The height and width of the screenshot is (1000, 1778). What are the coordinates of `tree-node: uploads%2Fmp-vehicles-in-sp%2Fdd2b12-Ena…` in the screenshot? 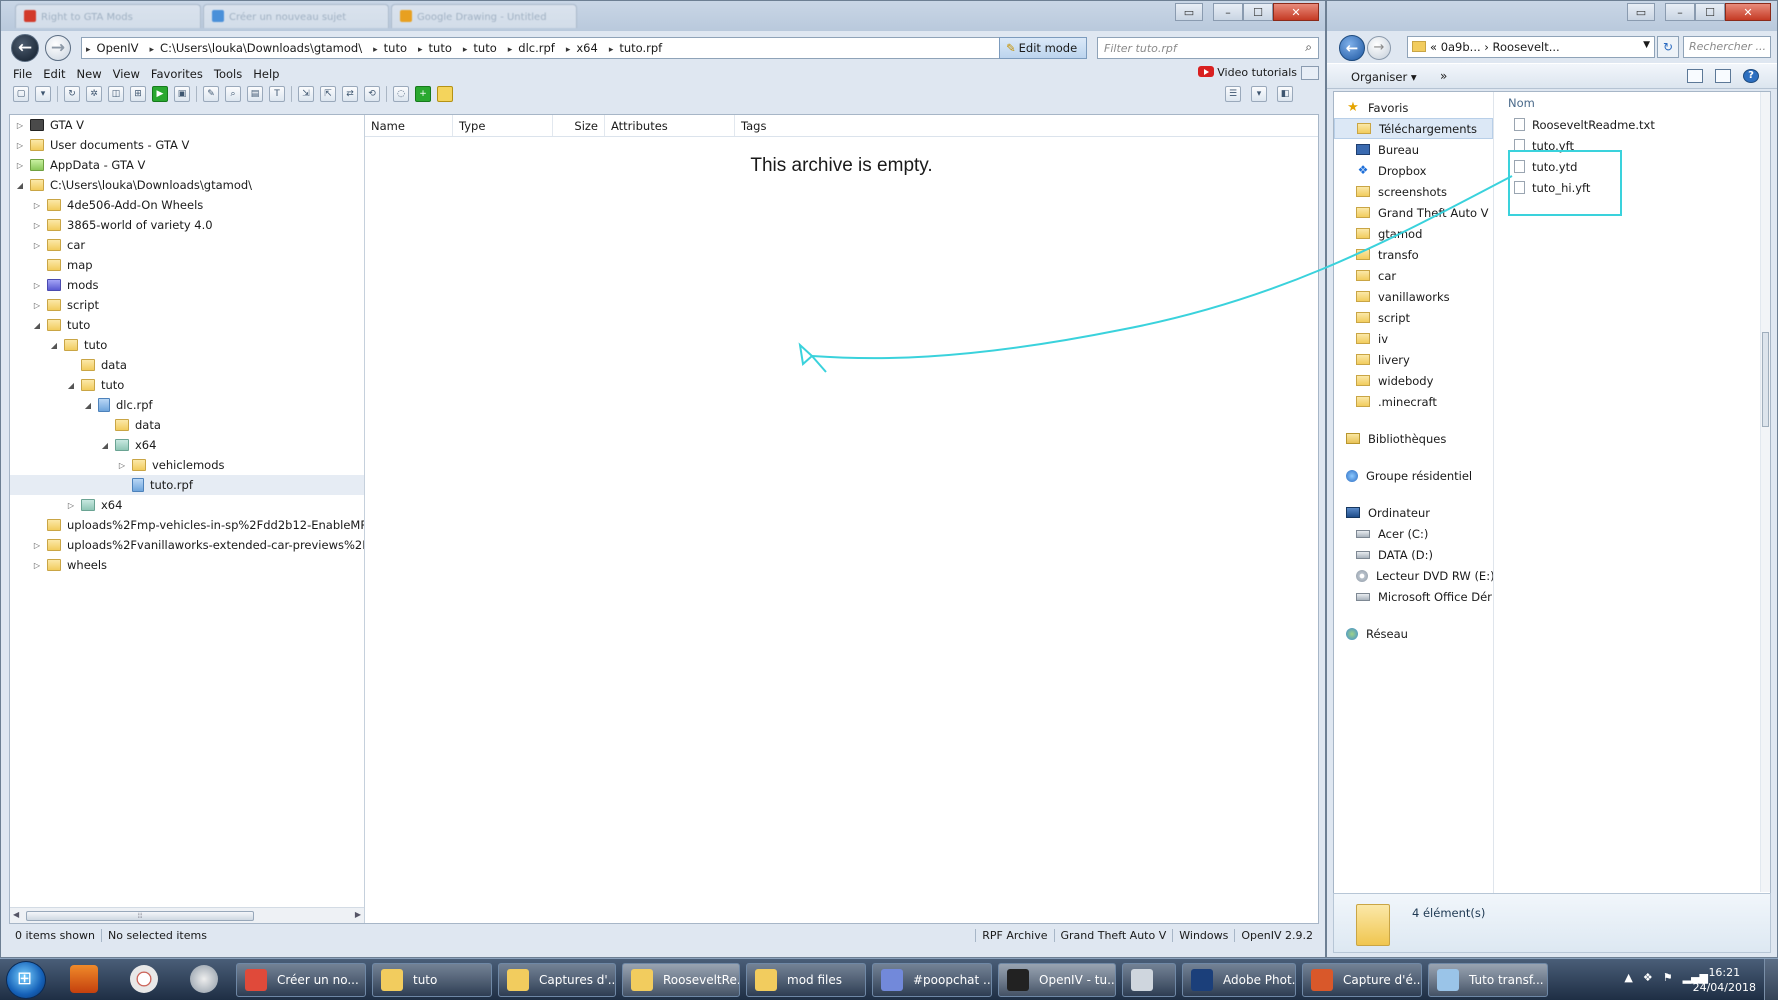 It's located at (187, 525).